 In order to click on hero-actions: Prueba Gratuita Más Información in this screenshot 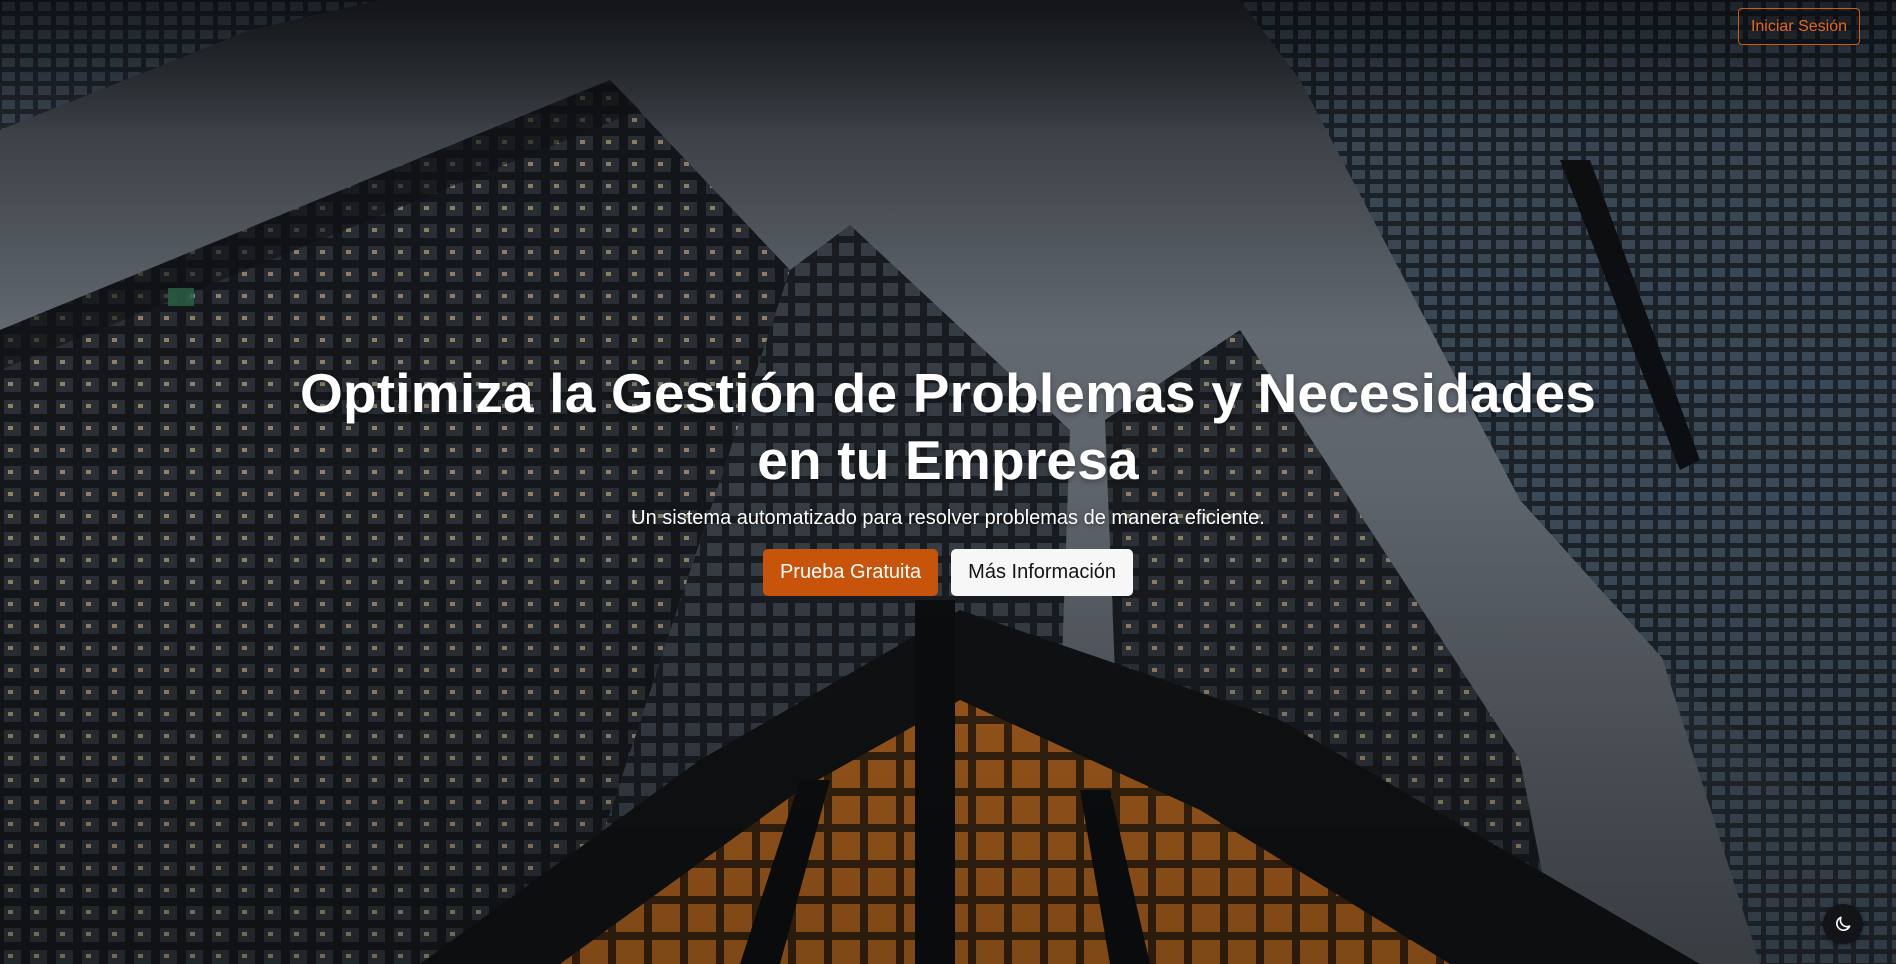, I will do `click(948, 572)`.